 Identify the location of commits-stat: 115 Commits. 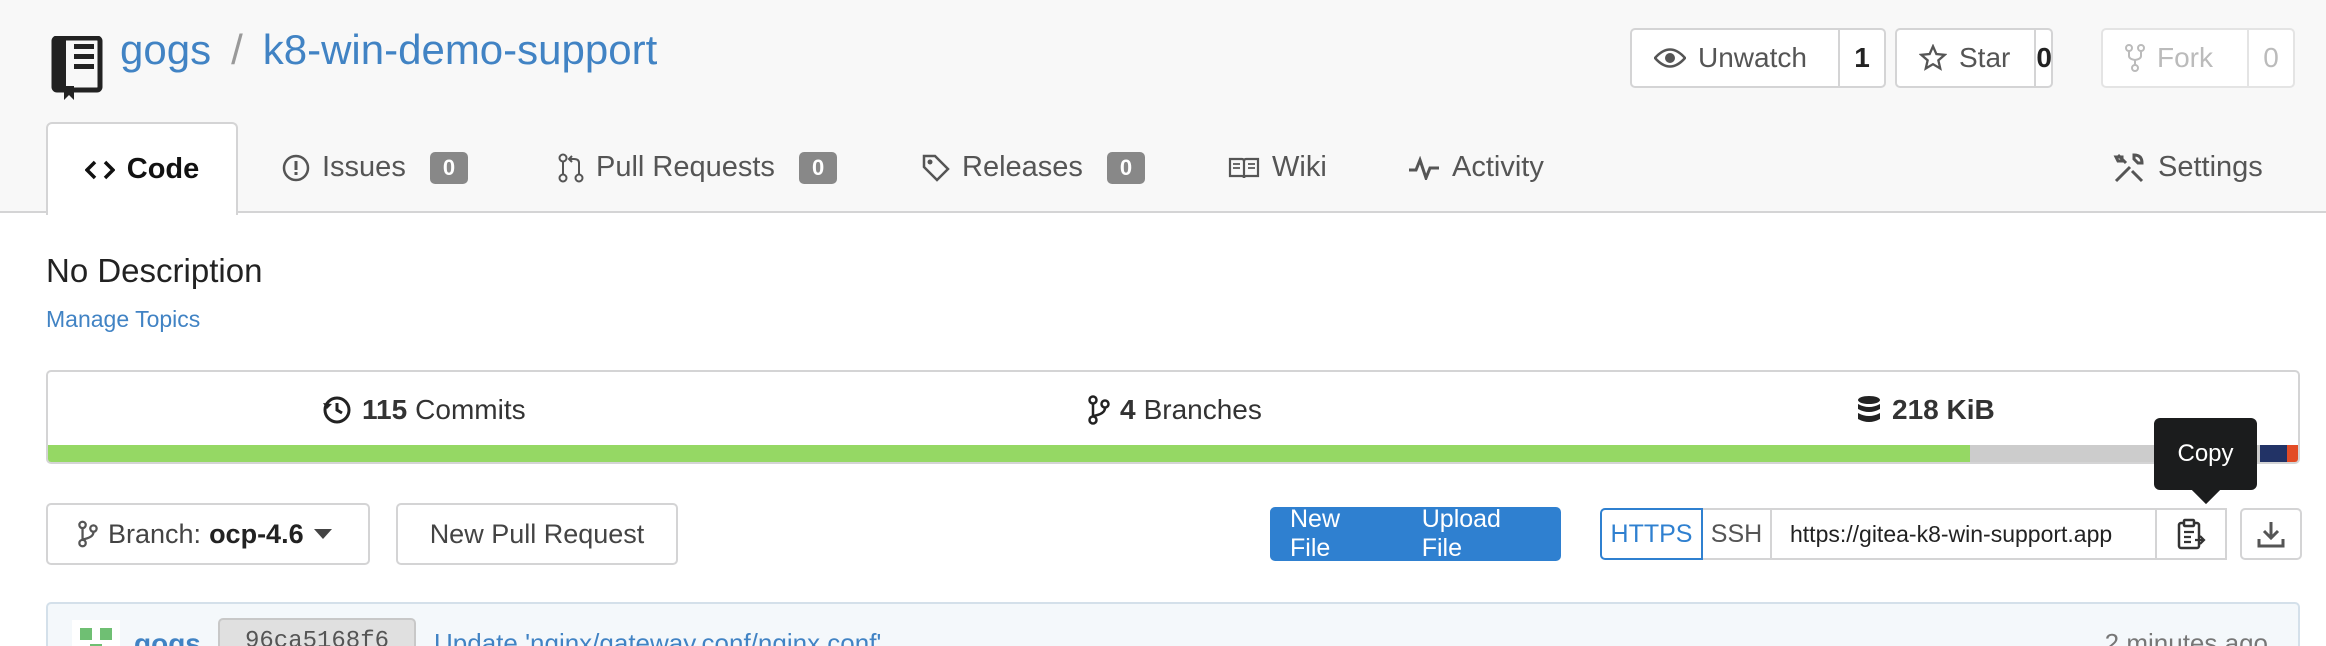
(424, 410).